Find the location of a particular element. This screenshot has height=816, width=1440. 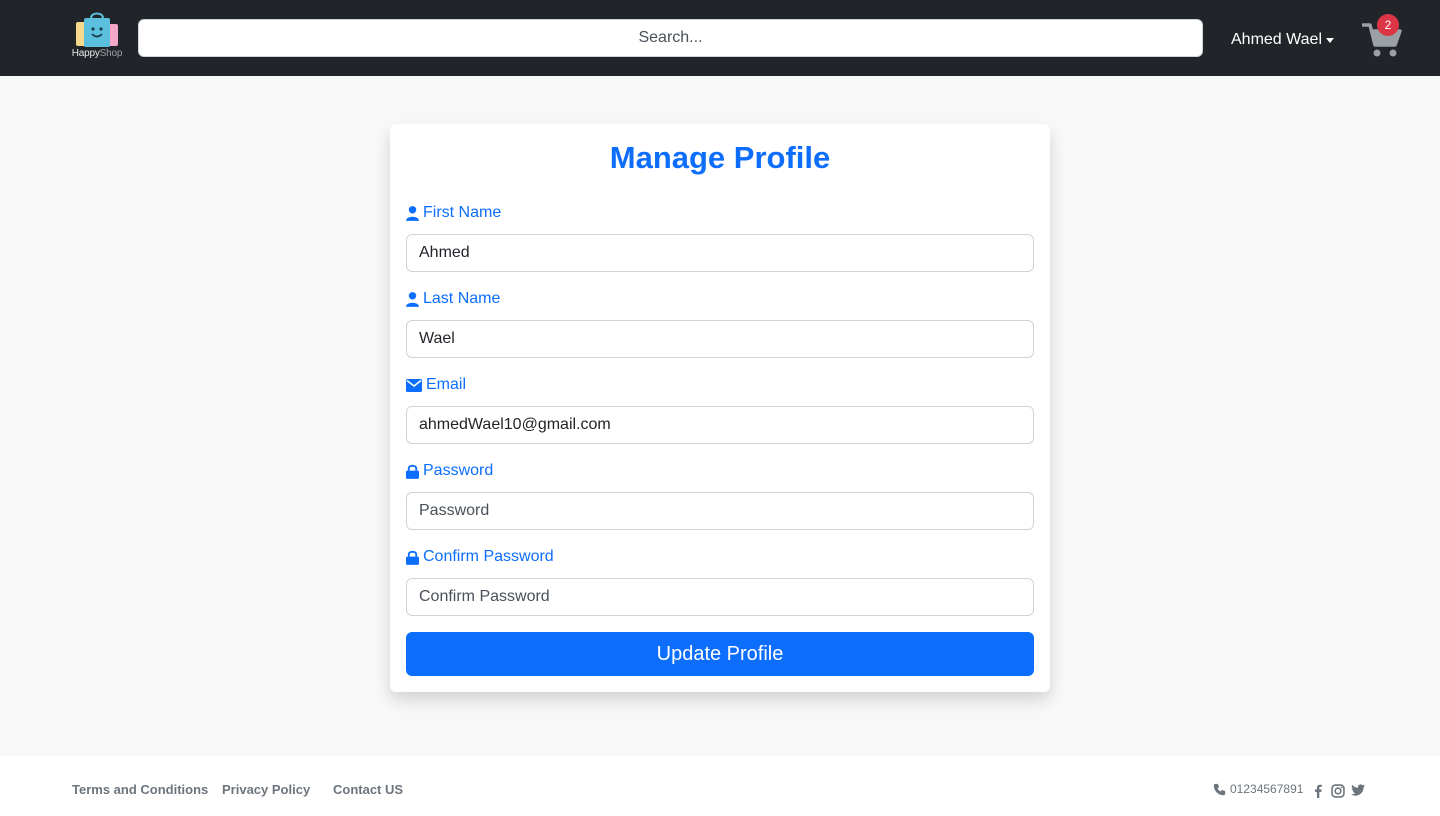

password-label: Password is located at coordinates (449, 471).